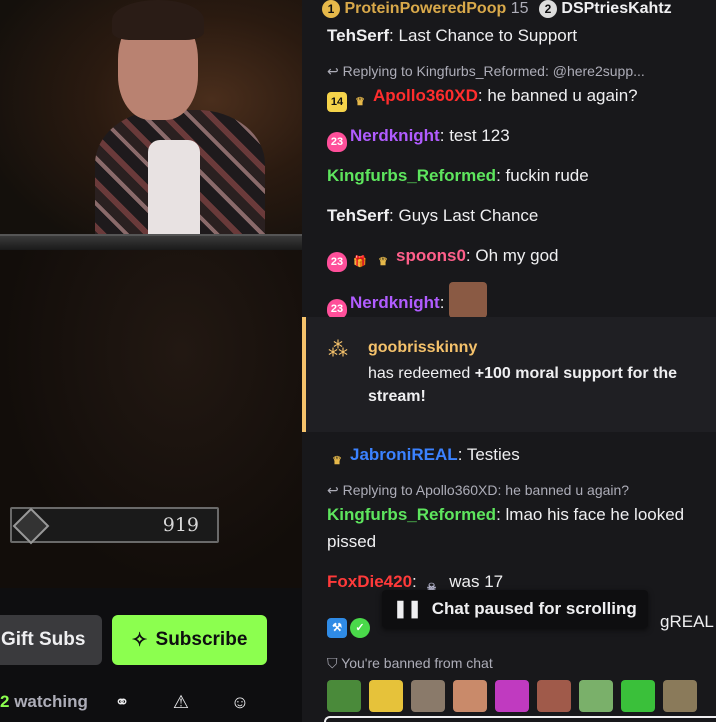 The width and height of the screenshot is (716, 722). I want to click on emote-pepe, so click(344, 696).